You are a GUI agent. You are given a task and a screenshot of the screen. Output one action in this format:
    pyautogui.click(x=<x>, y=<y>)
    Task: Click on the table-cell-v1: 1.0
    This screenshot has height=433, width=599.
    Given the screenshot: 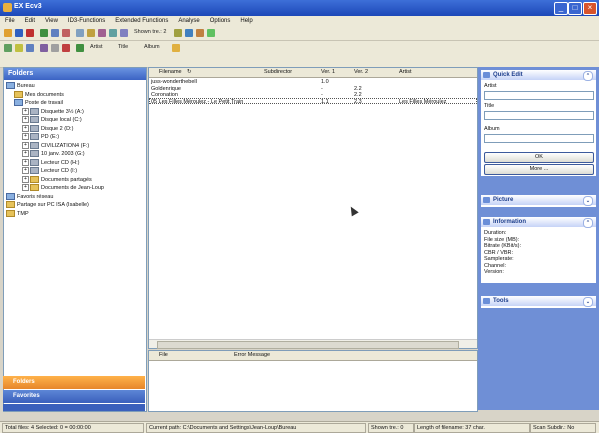 What is the action you would take?
    pyautogui.click(x=325, y=82)
    